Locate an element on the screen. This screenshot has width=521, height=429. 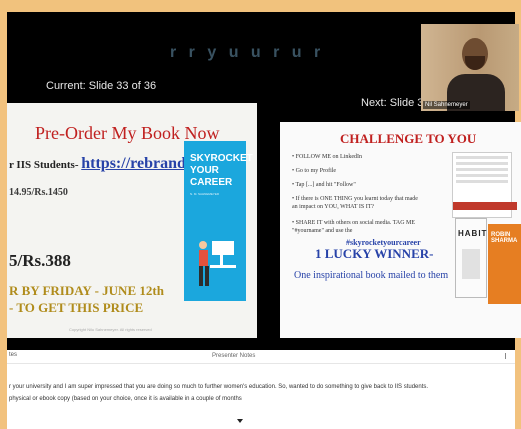
background-title: r r y u u r u r is located at coordinates (247, 52).